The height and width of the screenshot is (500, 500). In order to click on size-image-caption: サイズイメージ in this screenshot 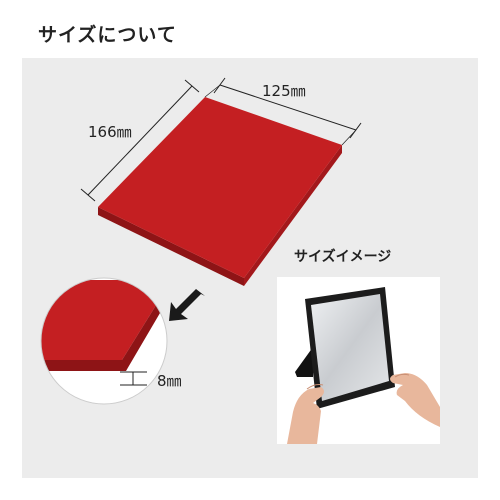, I will do `click(343, 257)`.